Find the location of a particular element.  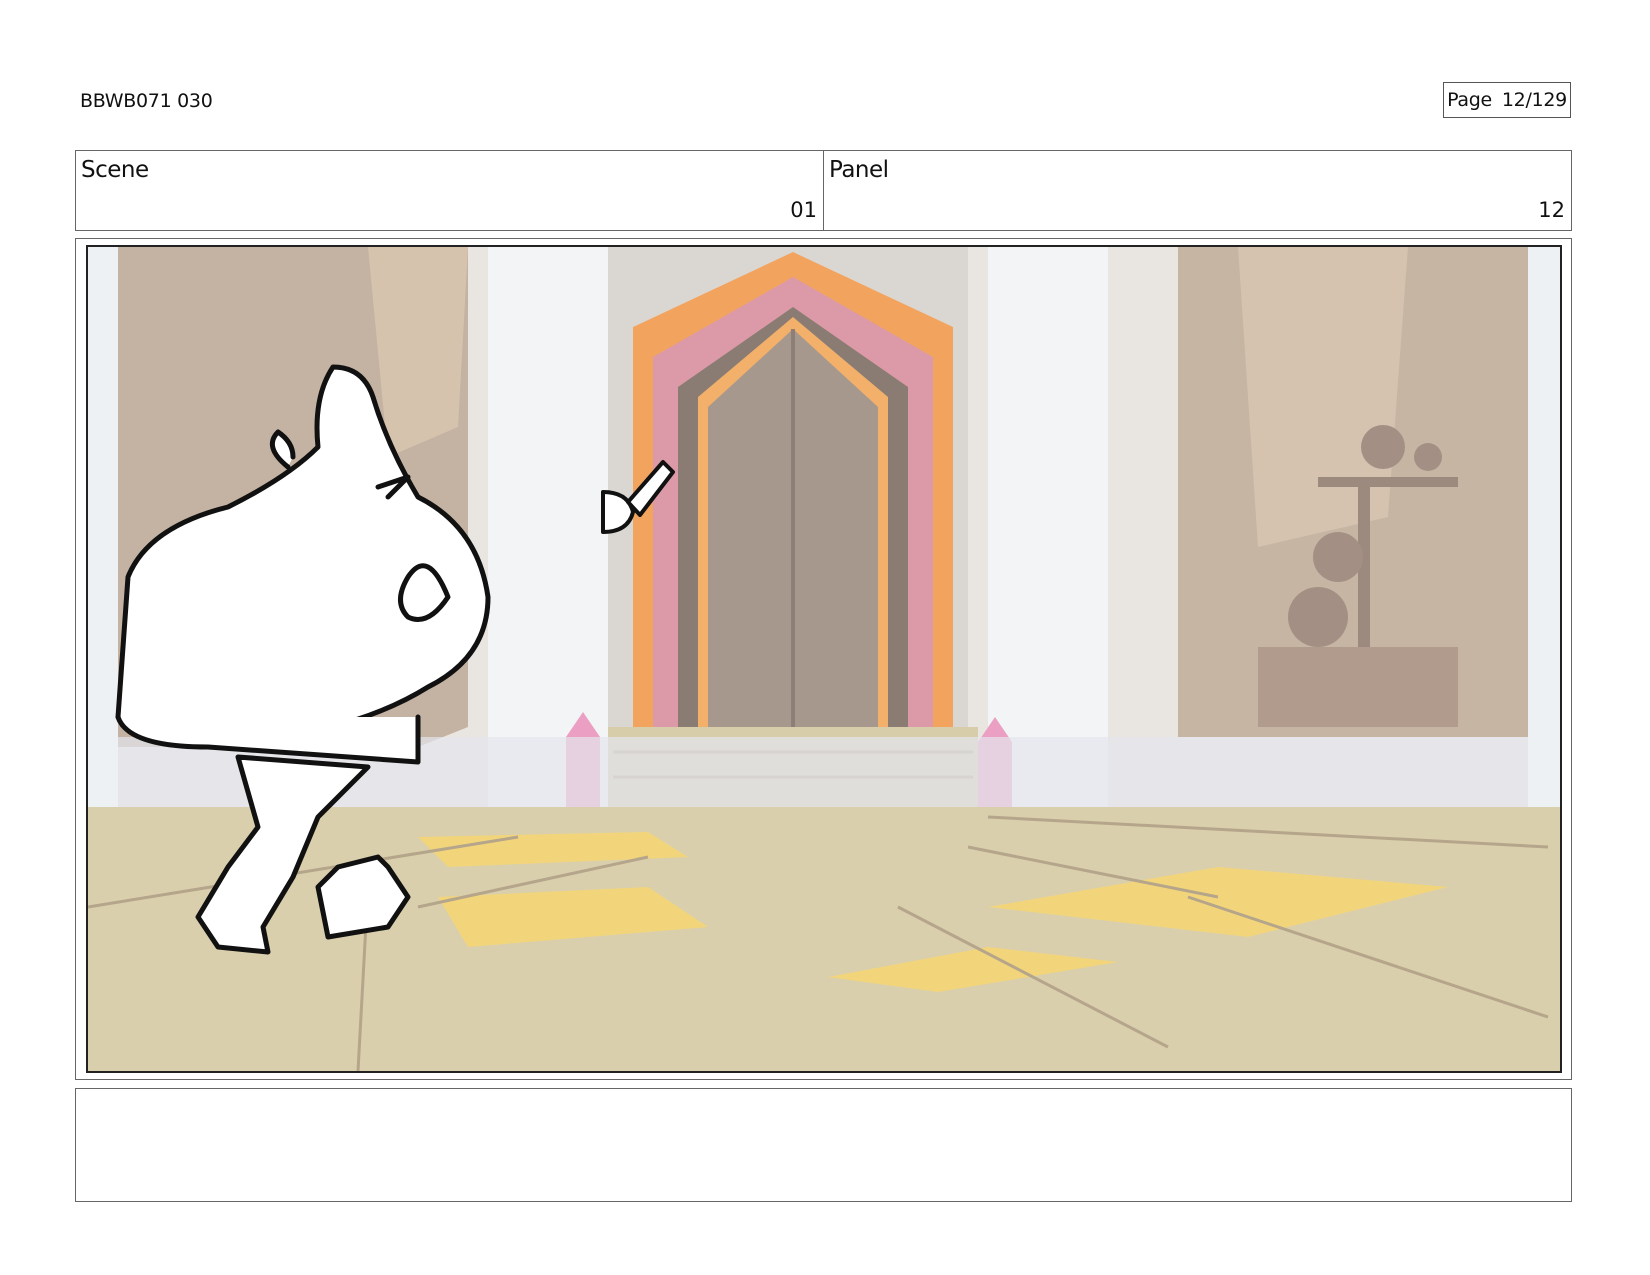

pillar-edge-left is located at coordinates (103, 527).